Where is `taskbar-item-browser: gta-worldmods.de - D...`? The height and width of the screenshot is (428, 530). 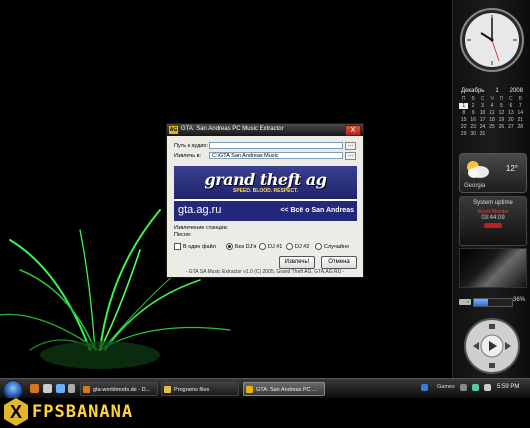 taskbar-item-browser: gta-worldmods.de - D... is located at coordinates (119, 389).